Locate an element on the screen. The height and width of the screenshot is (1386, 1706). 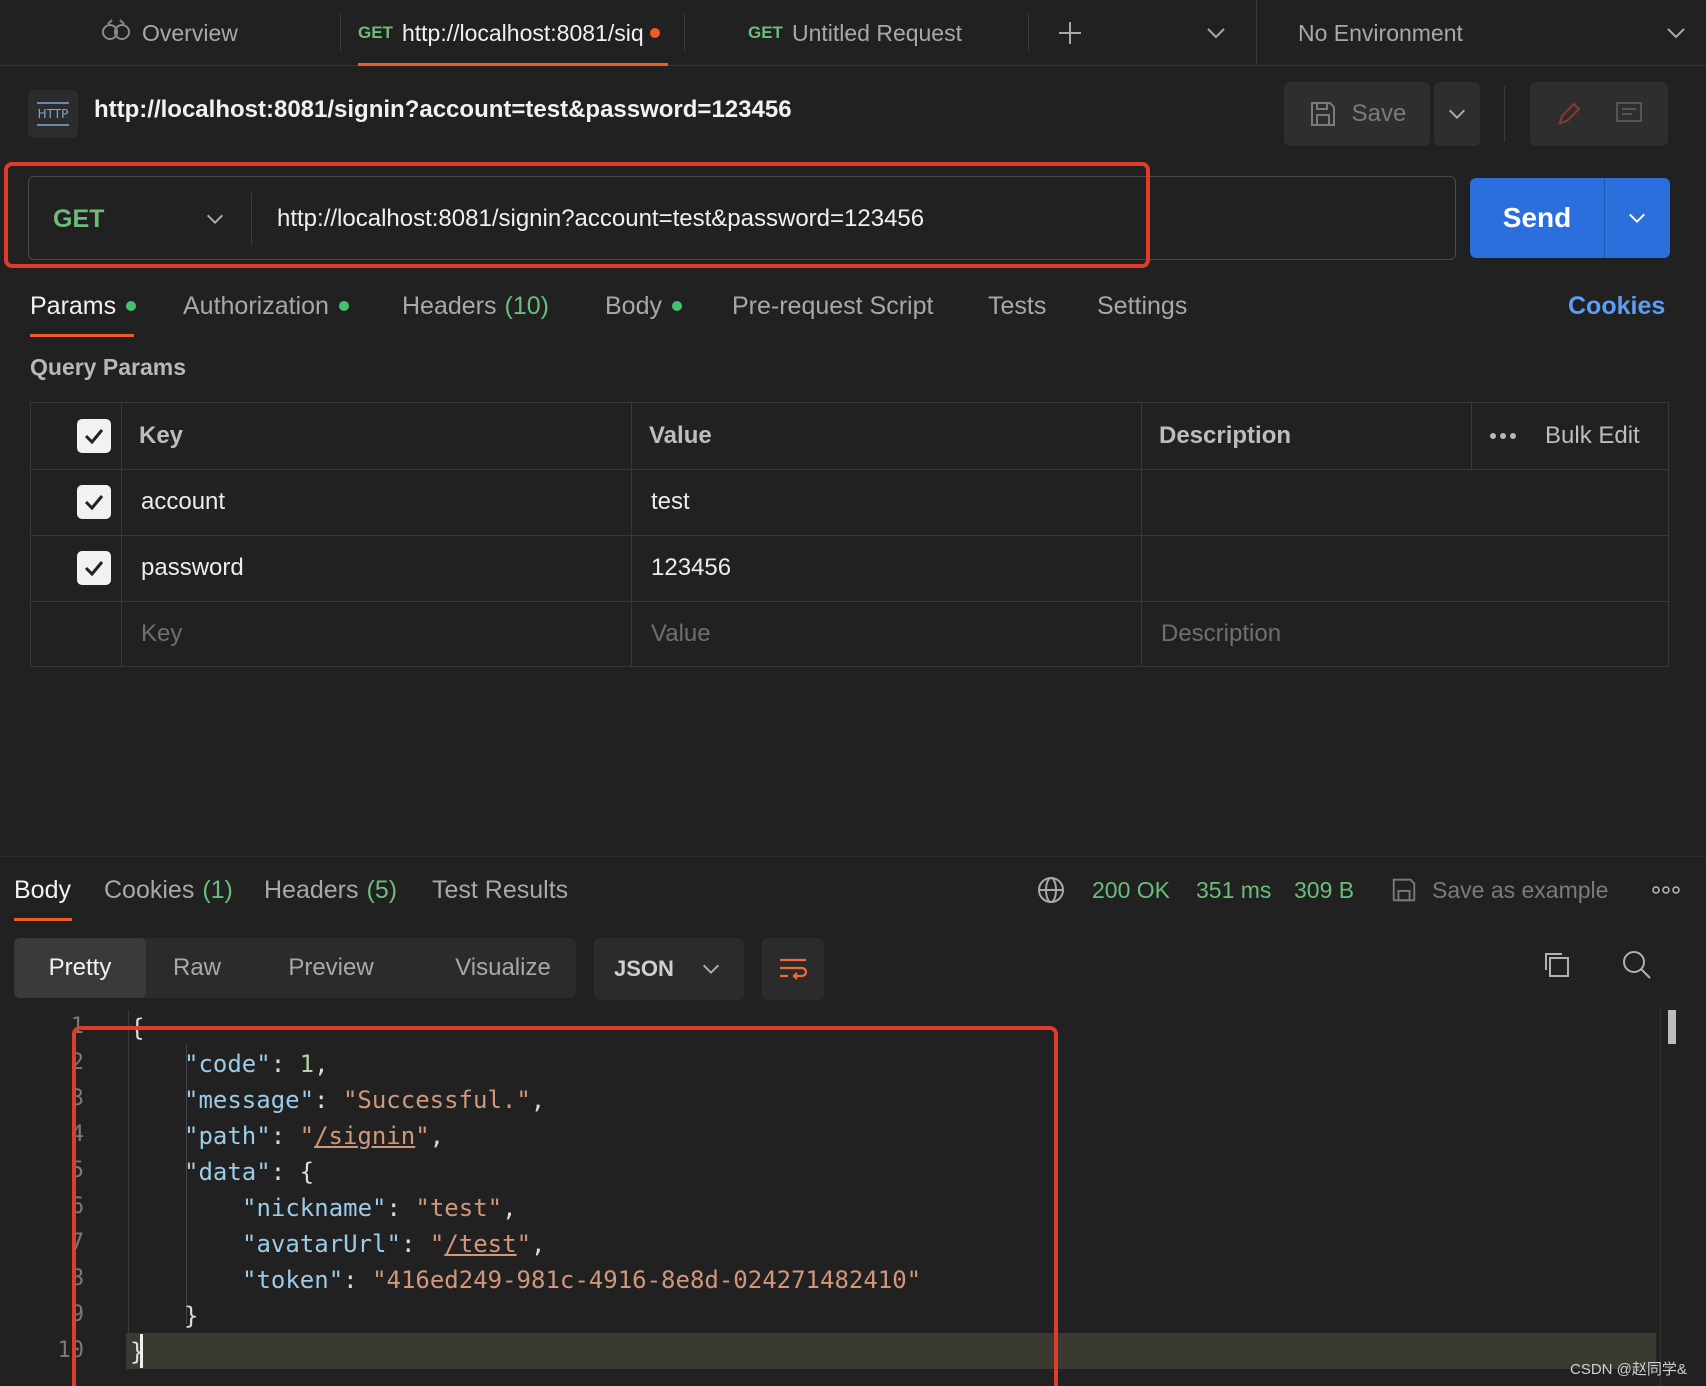
tab-prerequest-label: Pre-request Script is located at coordinates (833, 305).